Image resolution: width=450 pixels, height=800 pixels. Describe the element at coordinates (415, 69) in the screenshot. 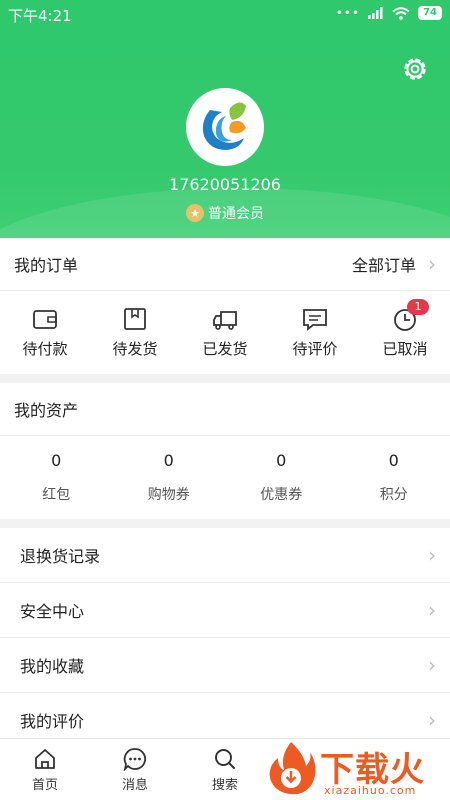

I see `settings-gear-icon` at that location.